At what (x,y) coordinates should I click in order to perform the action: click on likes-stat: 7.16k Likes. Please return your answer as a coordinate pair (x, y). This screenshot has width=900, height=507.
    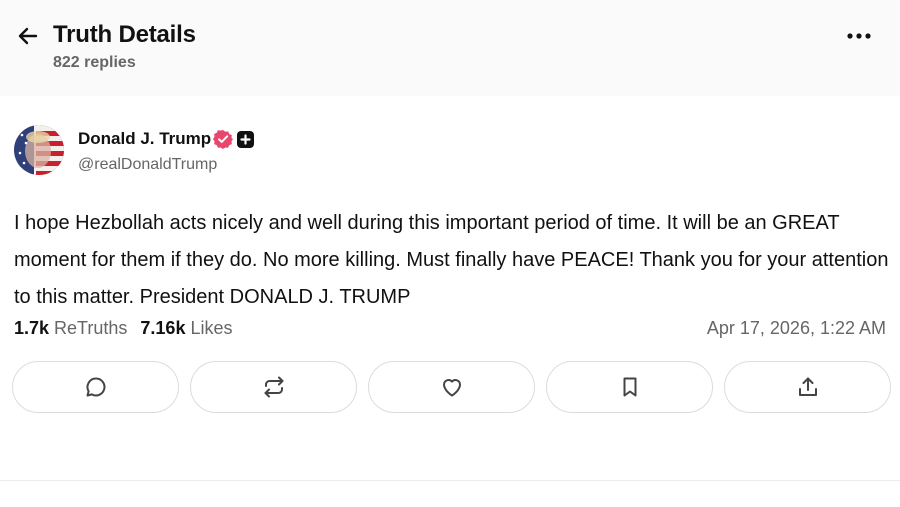
    Looking at the image, I should click on (186, 328).